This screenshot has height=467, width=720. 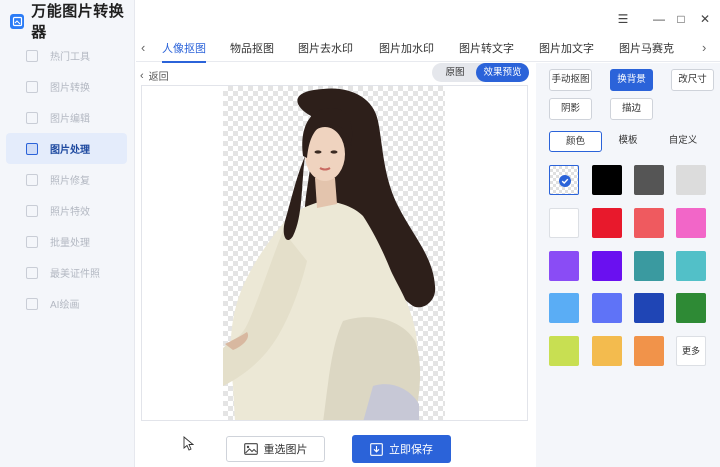 I want to click on sidebar-item-batch: 批量处理, so click(x=66, y=241).